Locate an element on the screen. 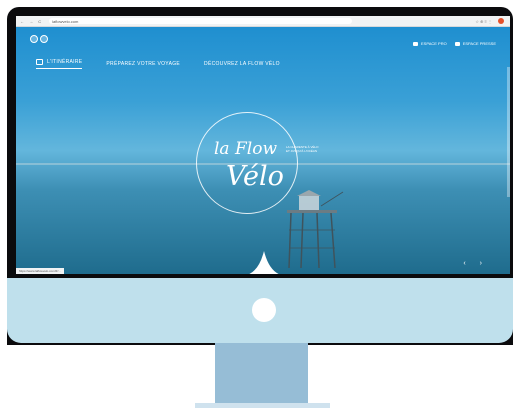 The image size is (513, 408). nav-label: DÉCOUVREZ LA FLOW VÉLO is located at coordinates (242, 64).